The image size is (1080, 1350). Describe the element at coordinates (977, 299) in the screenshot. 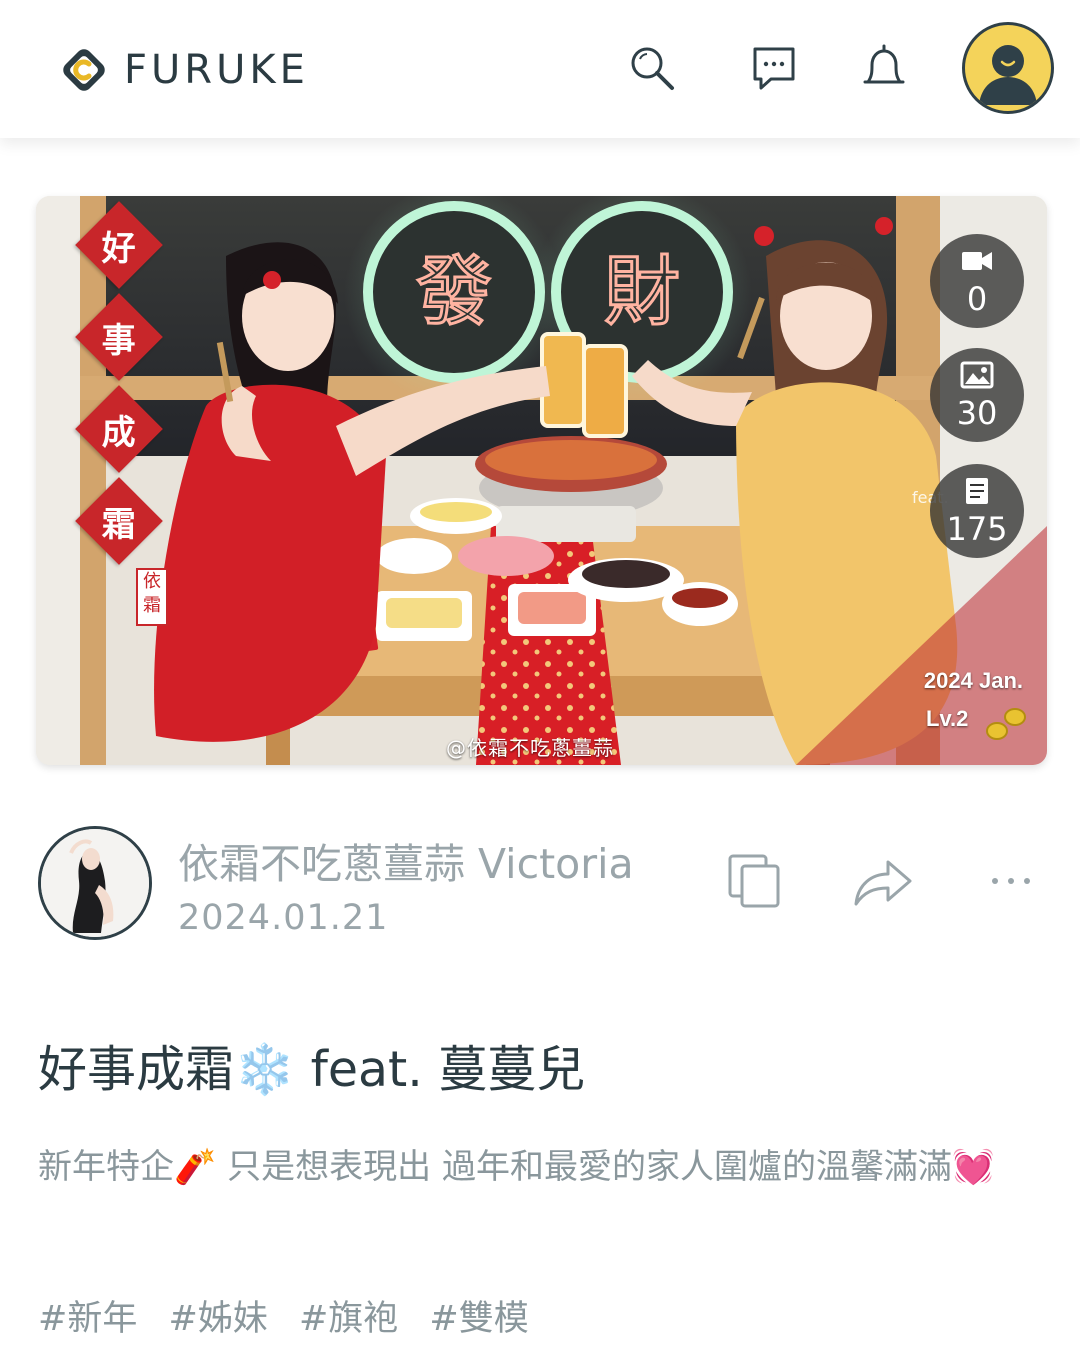

I see `video-count: 0` at that location.